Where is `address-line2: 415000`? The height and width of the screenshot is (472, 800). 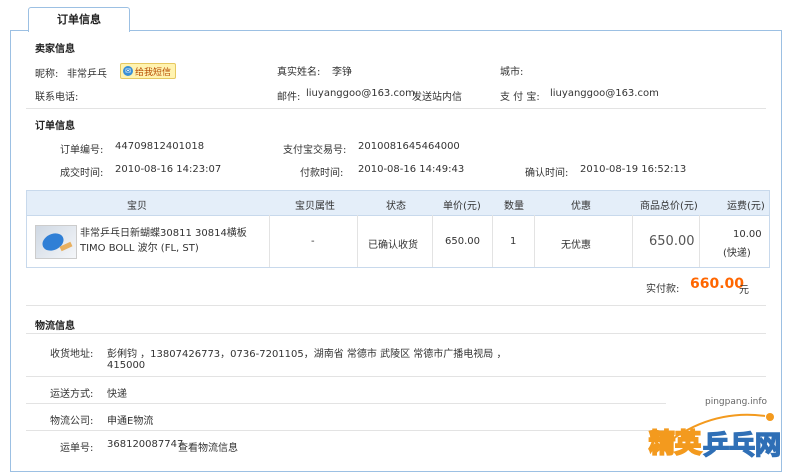 address-line2: 415000 is located at coordinates (126, 365).